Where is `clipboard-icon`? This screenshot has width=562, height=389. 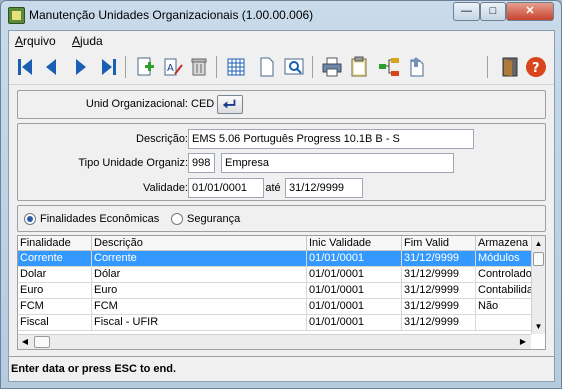 clipboard-icon is located at coordinates (359, 66).